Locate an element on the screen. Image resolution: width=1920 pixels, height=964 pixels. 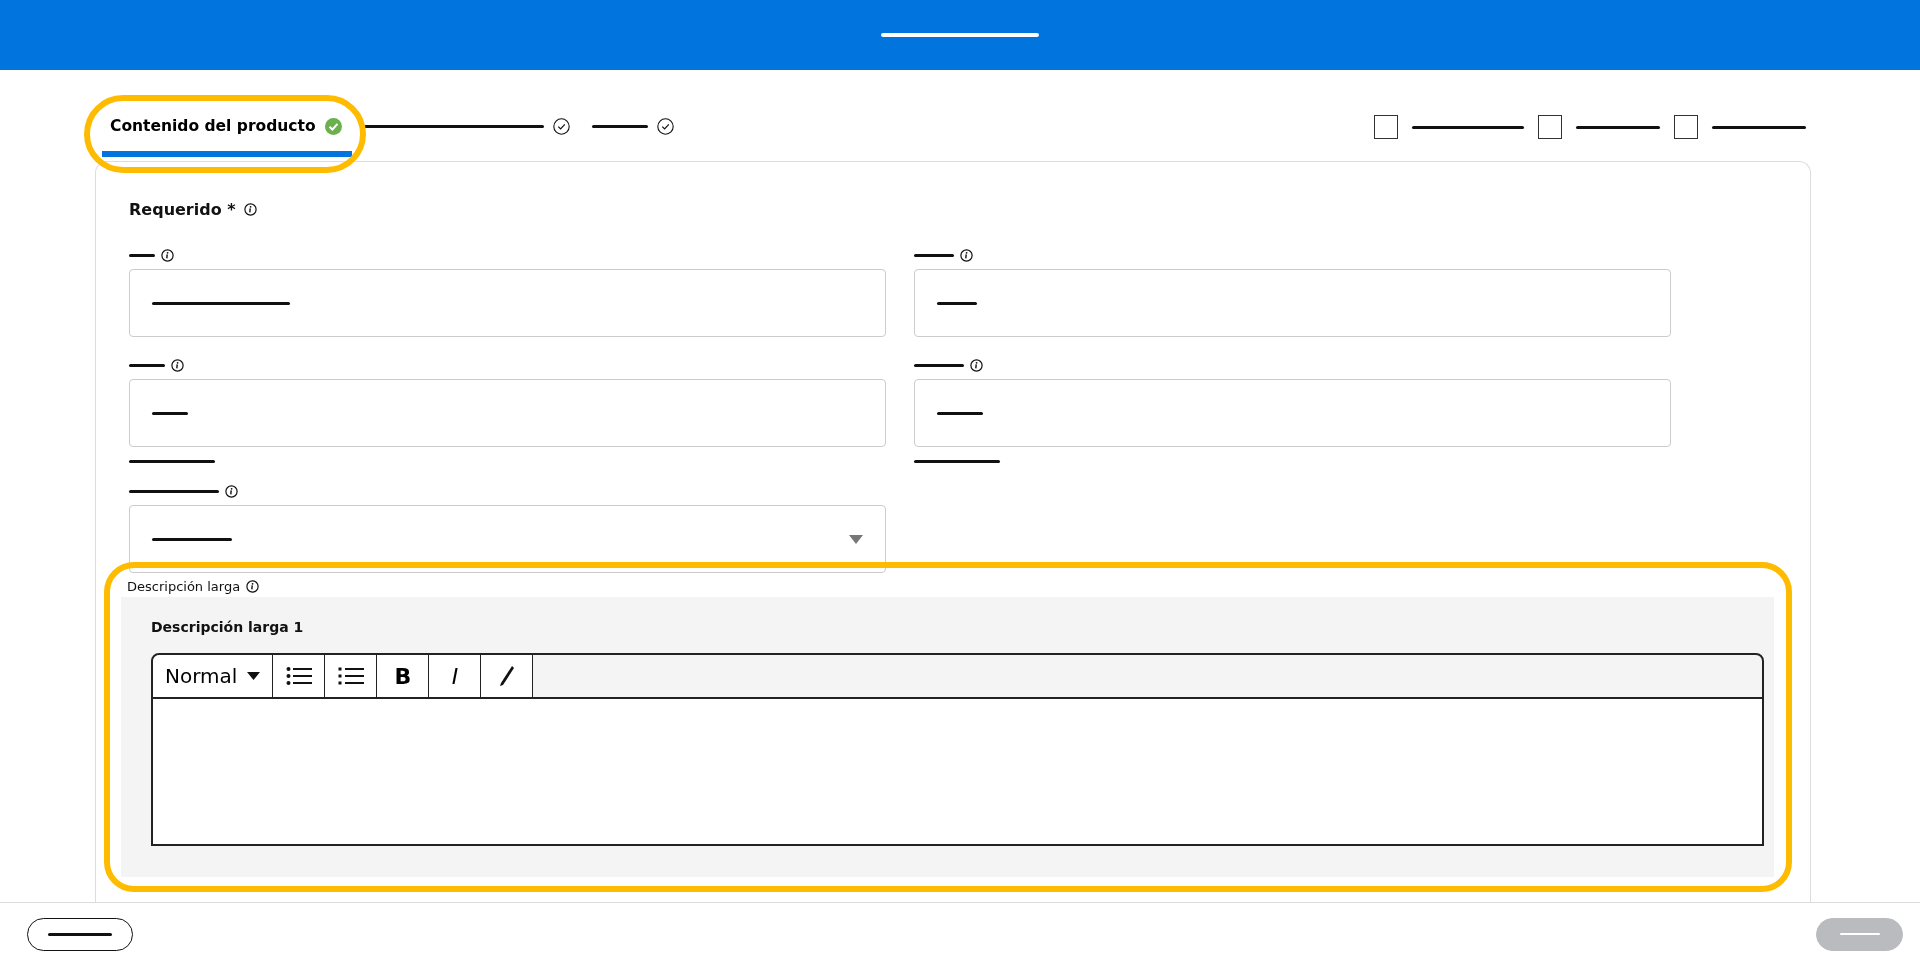
bulleted-list-button is located at coordinates (299, 676).